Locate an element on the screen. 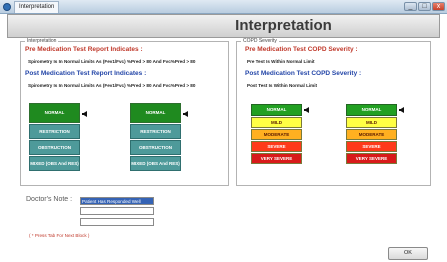 The height and width of the screenshot is (262, 447). page-title: Interpretation is located at coordinates (283, 25).